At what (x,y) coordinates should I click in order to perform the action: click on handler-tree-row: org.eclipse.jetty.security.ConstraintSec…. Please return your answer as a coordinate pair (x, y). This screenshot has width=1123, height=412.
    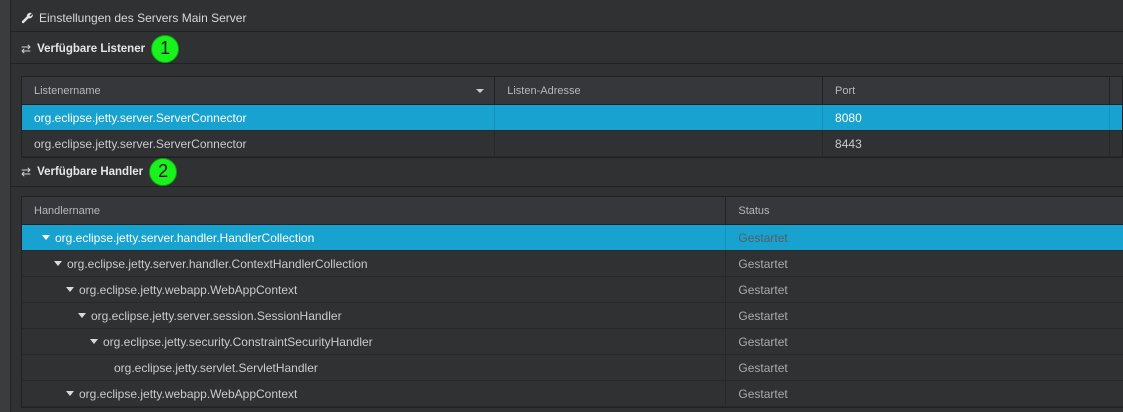
    Looking at the image, I should click on (572, 342).